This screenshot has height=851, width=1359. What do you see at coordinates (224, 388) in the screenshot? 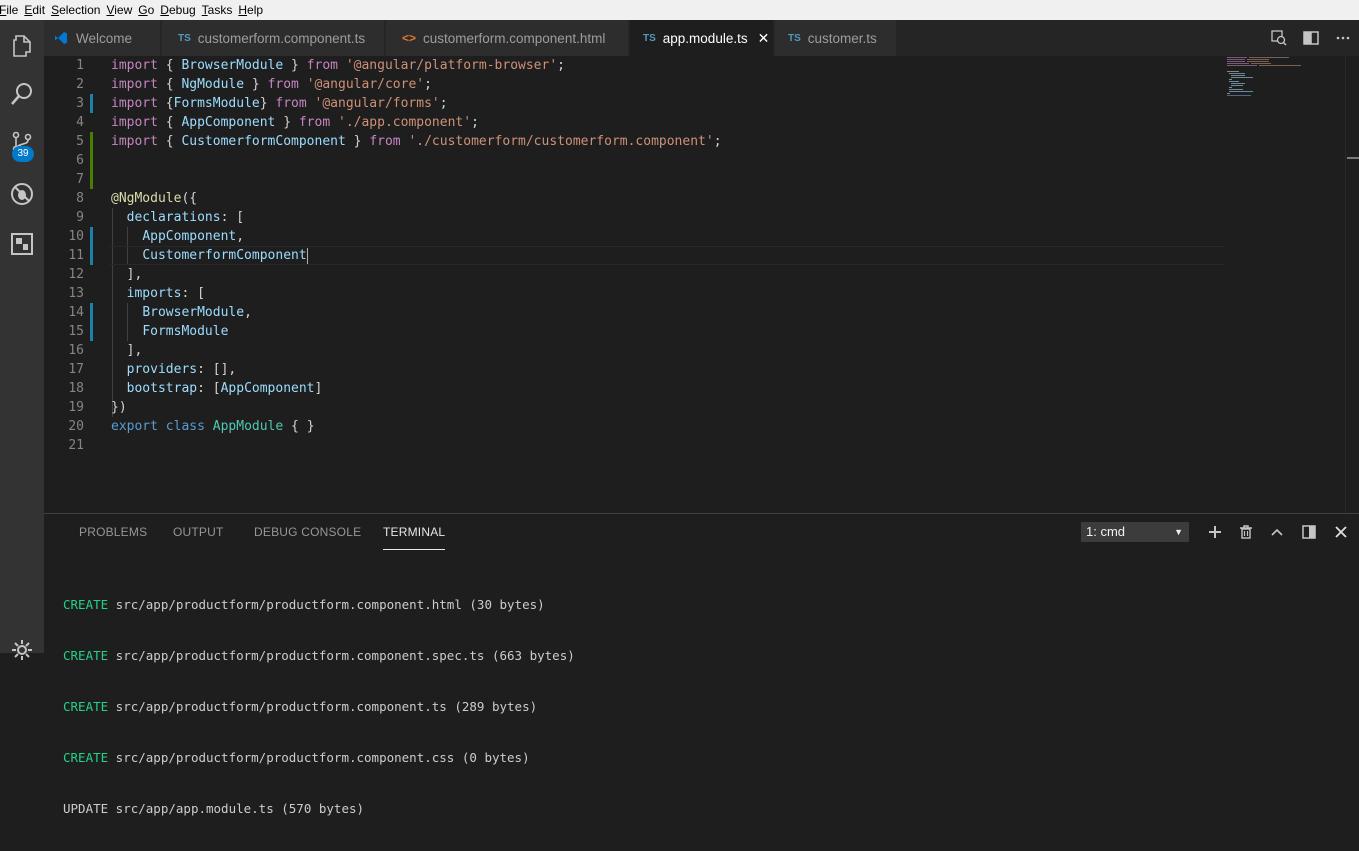
I see `code-text: bootstrap: [AppComponent]` at bounding box center [224, 388].